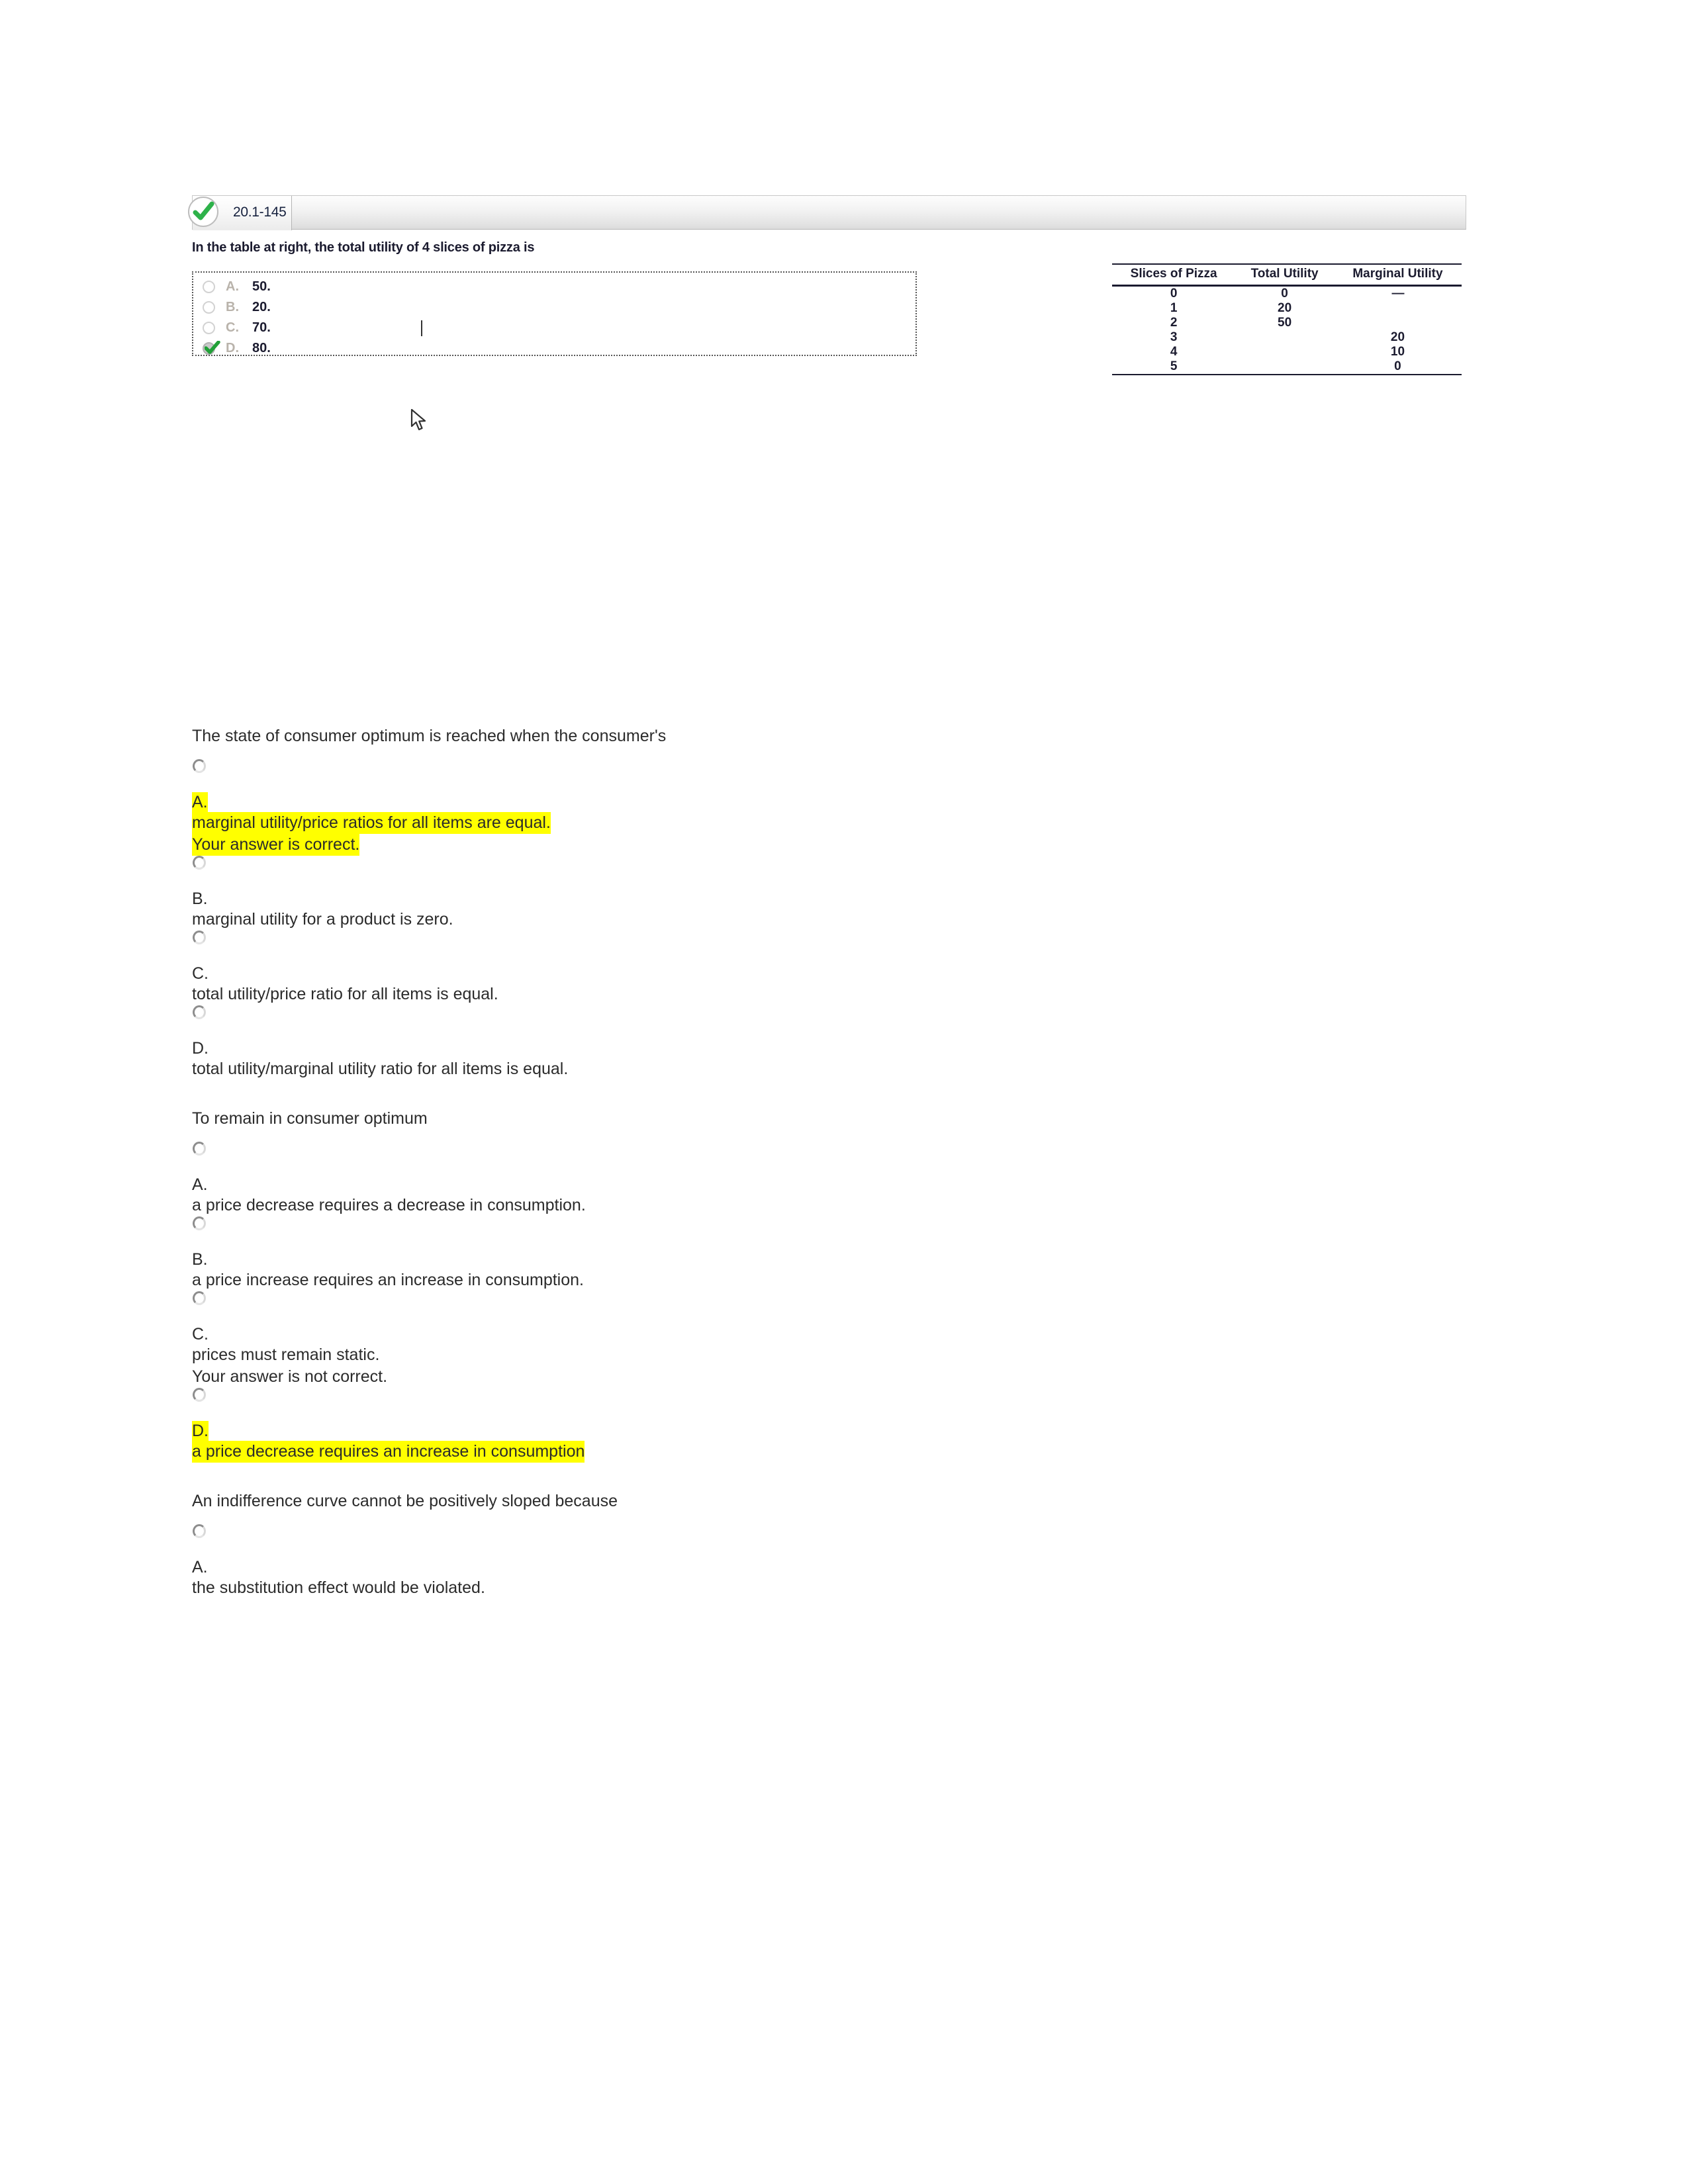  I want to click on cell-total-utility: 0, so click(1284, 293).